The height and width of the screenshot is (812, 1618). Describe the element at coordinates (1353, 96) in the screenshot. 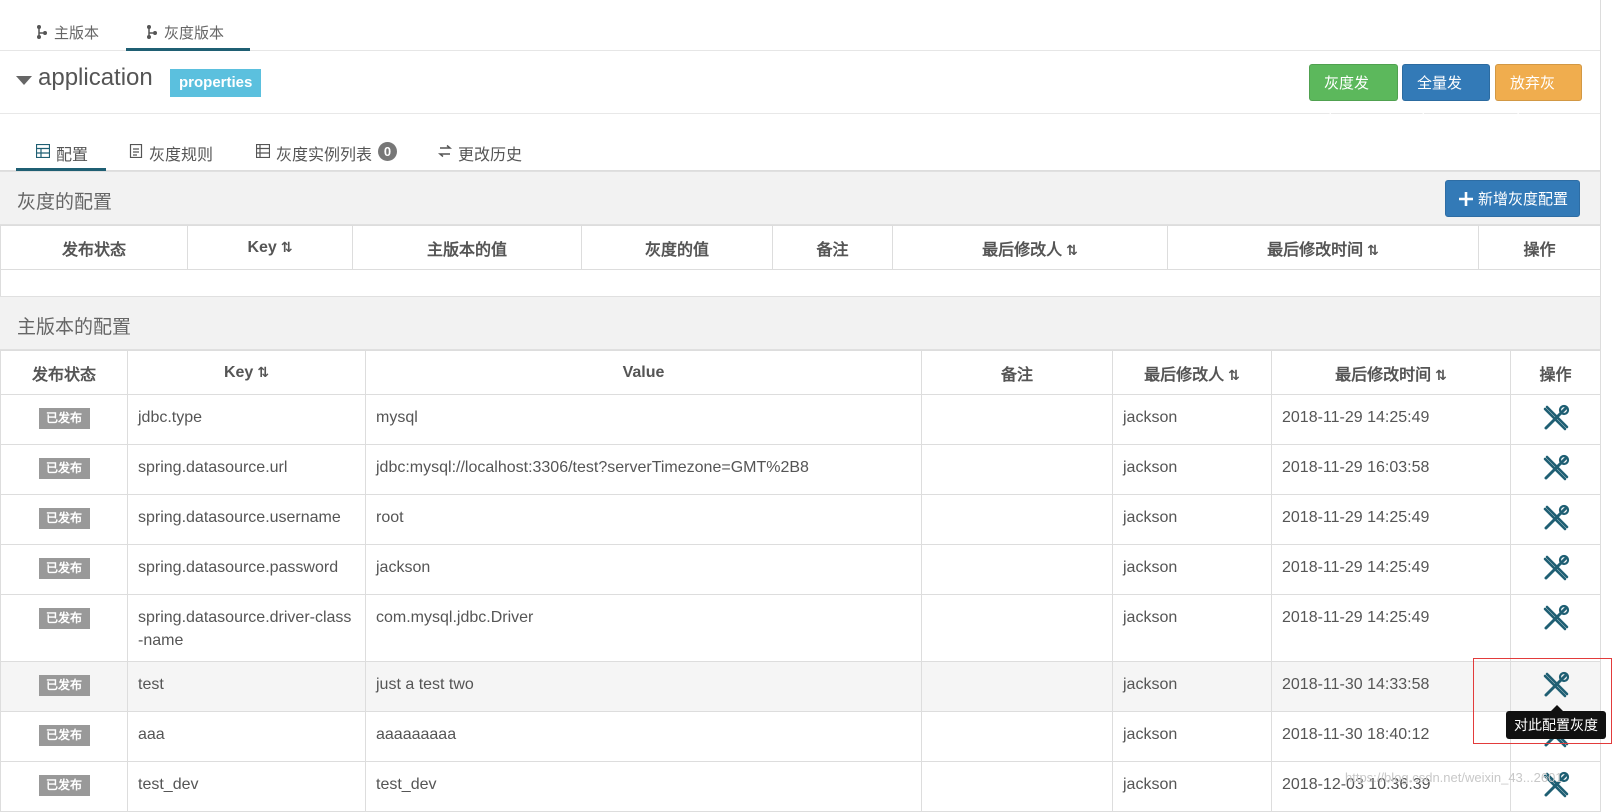

I see `gray-publish-button: 灰度发布` at that location.